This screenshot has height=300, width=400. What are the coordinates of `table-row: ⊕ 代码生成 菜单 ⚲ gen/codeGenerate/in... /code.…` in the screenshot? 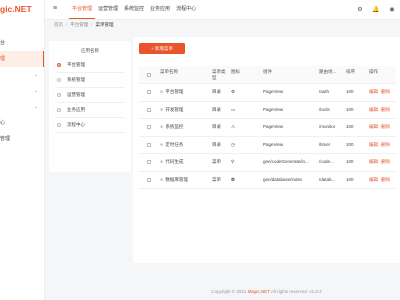 It's located at (267, 163).